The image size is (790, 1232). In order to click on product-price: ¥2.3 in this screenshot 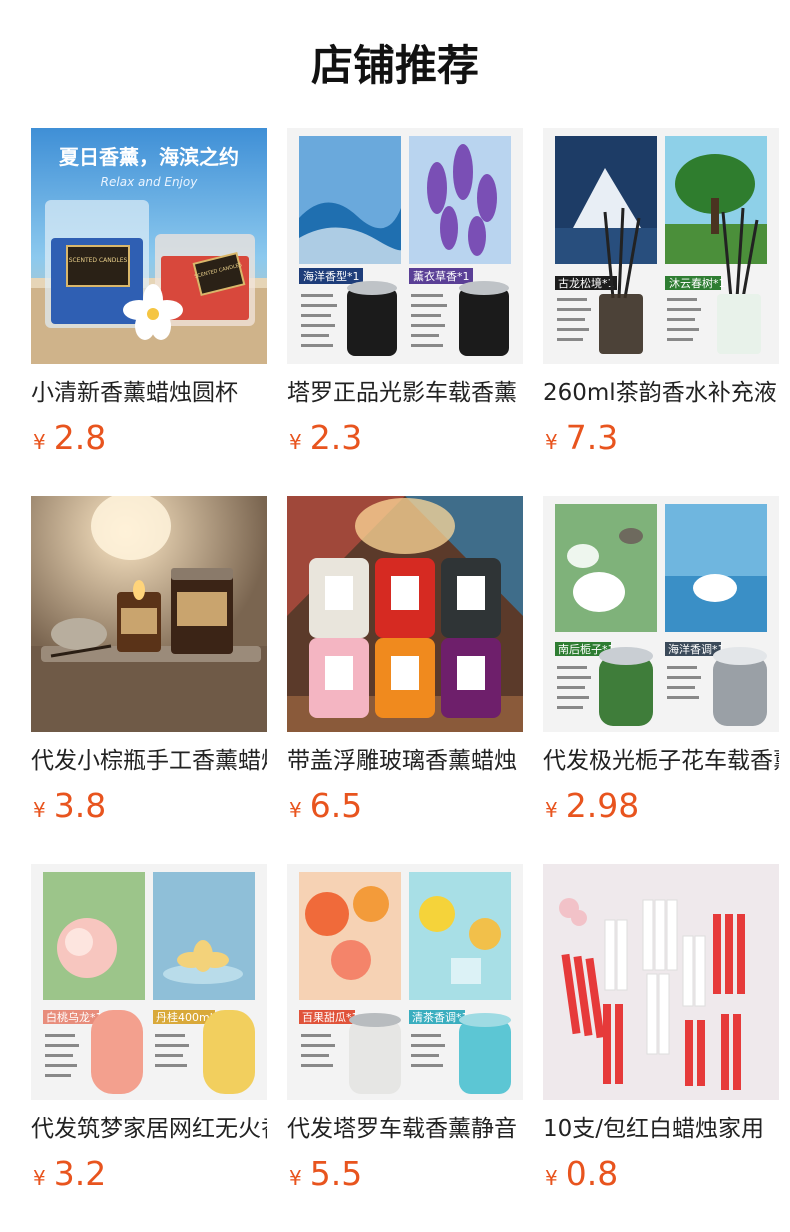, I will do `click(325, 438)`.